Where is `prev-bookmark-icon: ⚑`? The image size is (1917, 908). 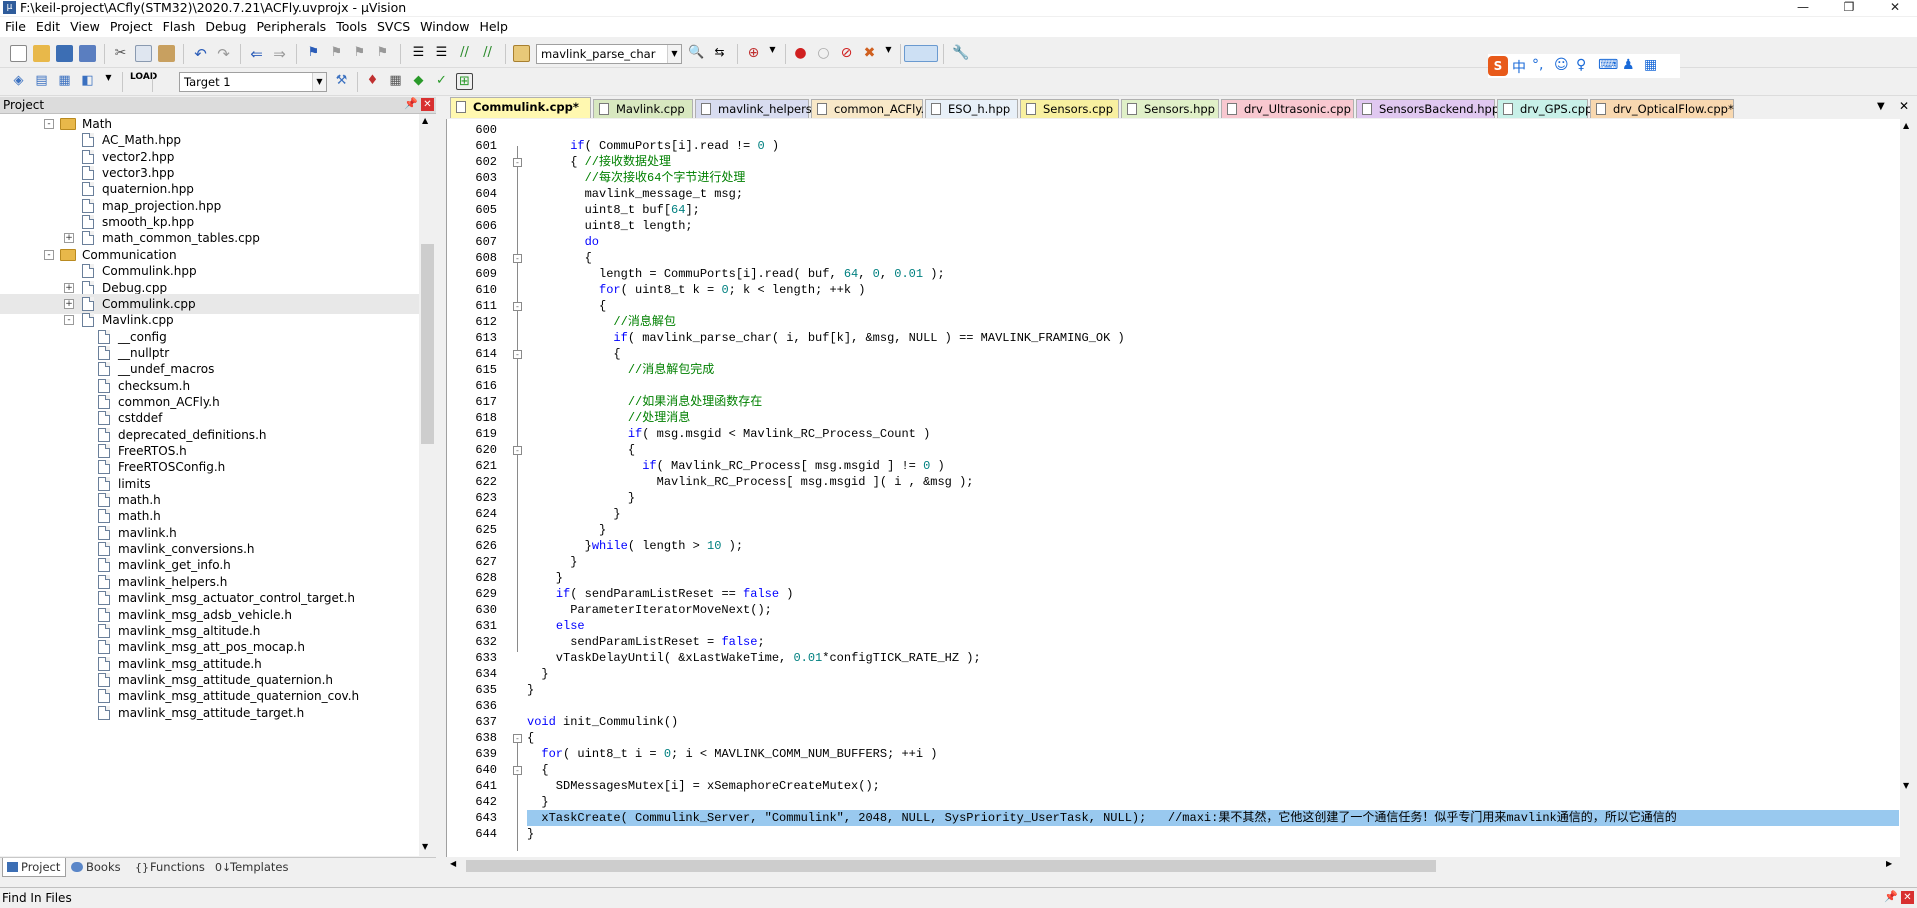 prev-bookmark-icon: ⚑ is located at coordinates (336, 53).